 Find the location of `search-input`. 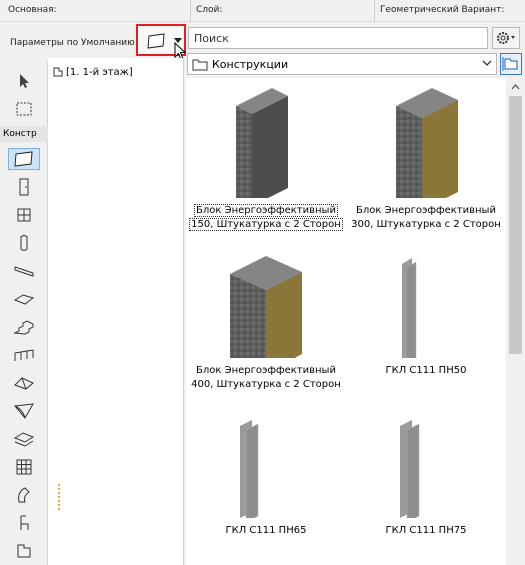

search-input is located at coordinates (338, 38).